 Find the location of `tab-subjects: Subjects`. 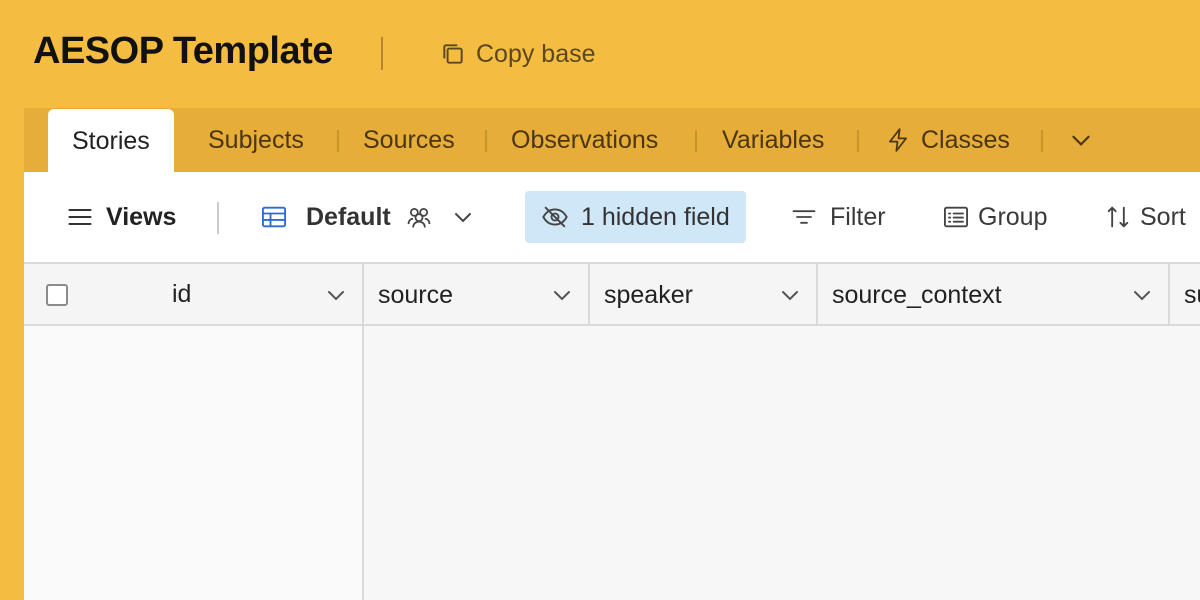

tab-subjects: Subjects is located at coordinates (256, 140).